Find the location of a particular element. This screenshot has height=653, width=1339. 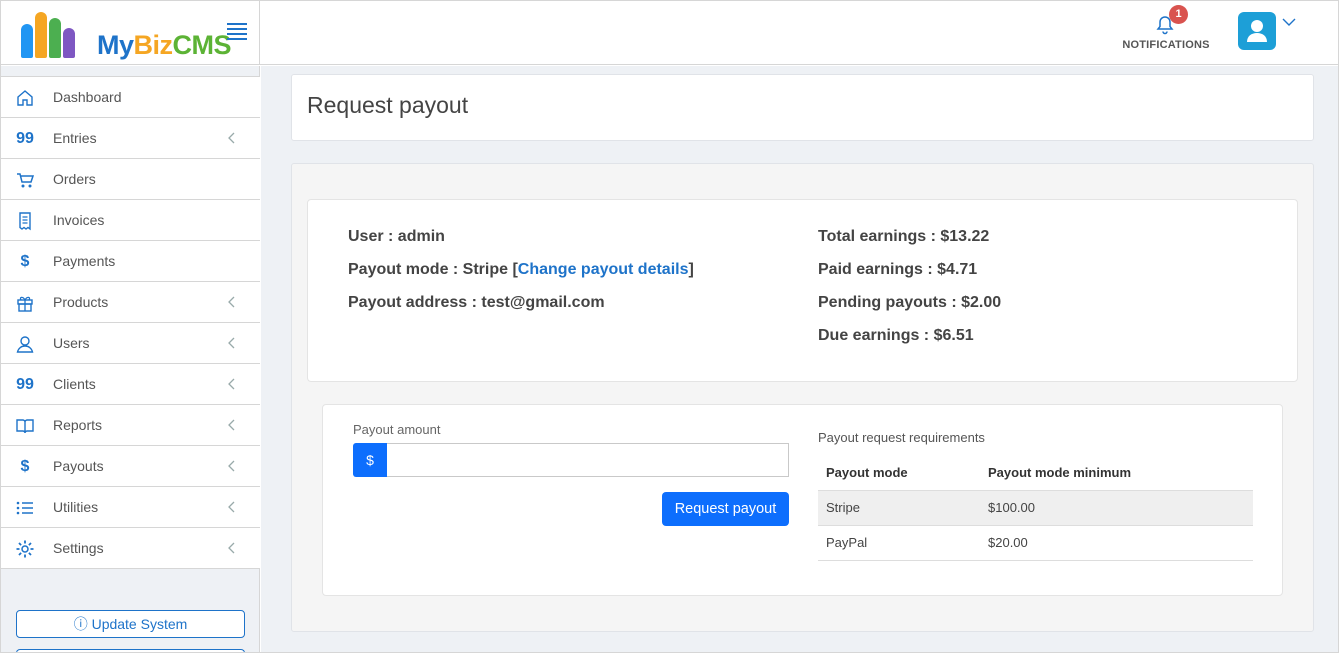

pending-payouts: Pending payouts : $2.00 is located at coordinates (910, 302).